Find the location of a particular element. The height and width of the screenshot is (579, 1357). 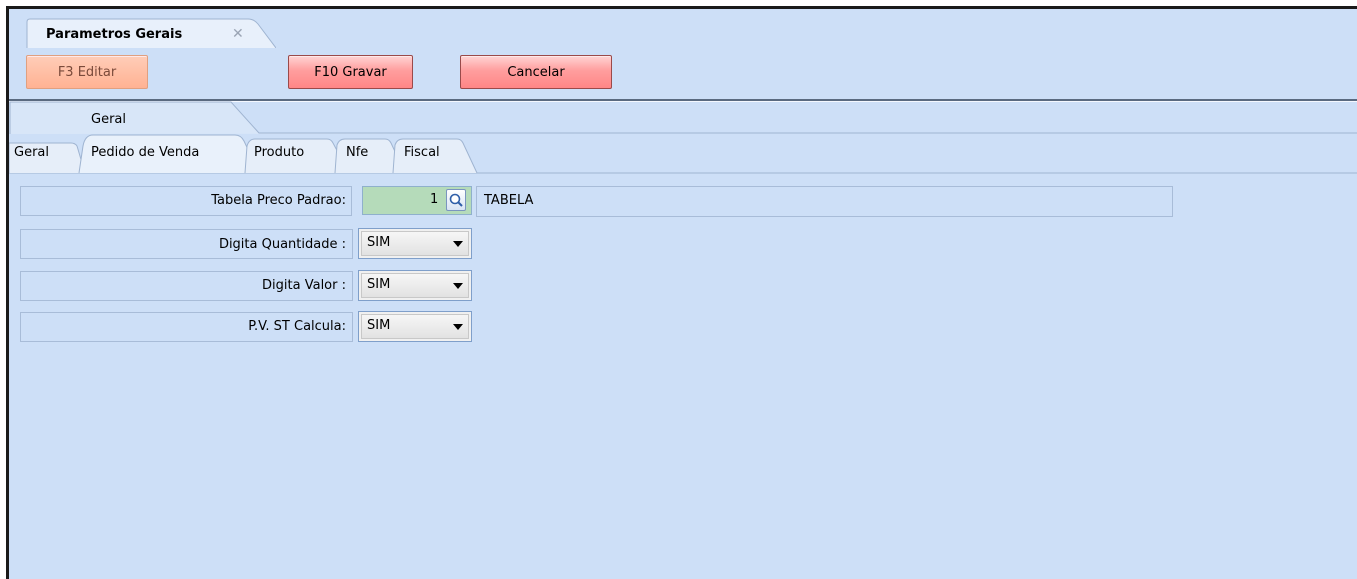

lookup-button is located at coordinates (456, 200).